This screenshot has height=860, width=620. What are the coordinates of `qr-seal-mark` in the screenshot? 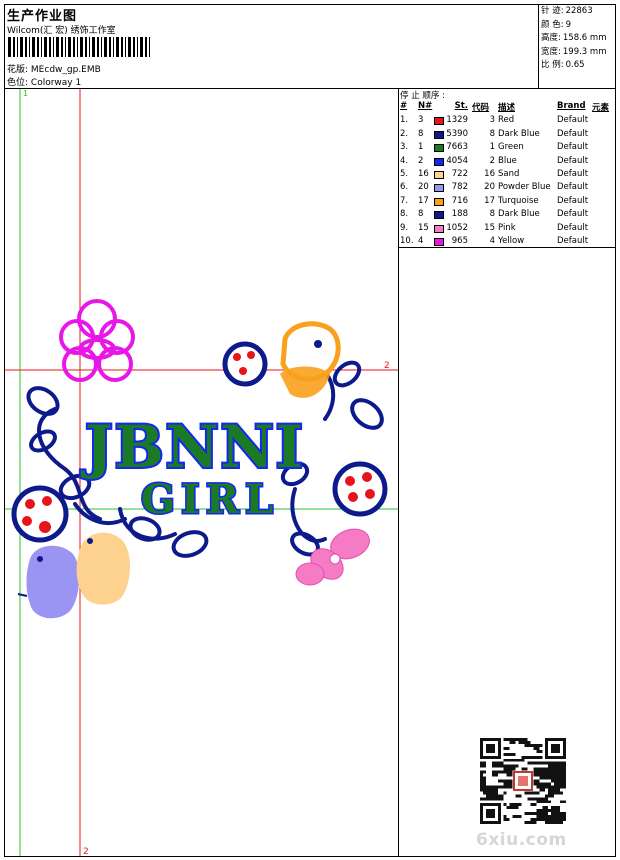 It's located at (523, 781).